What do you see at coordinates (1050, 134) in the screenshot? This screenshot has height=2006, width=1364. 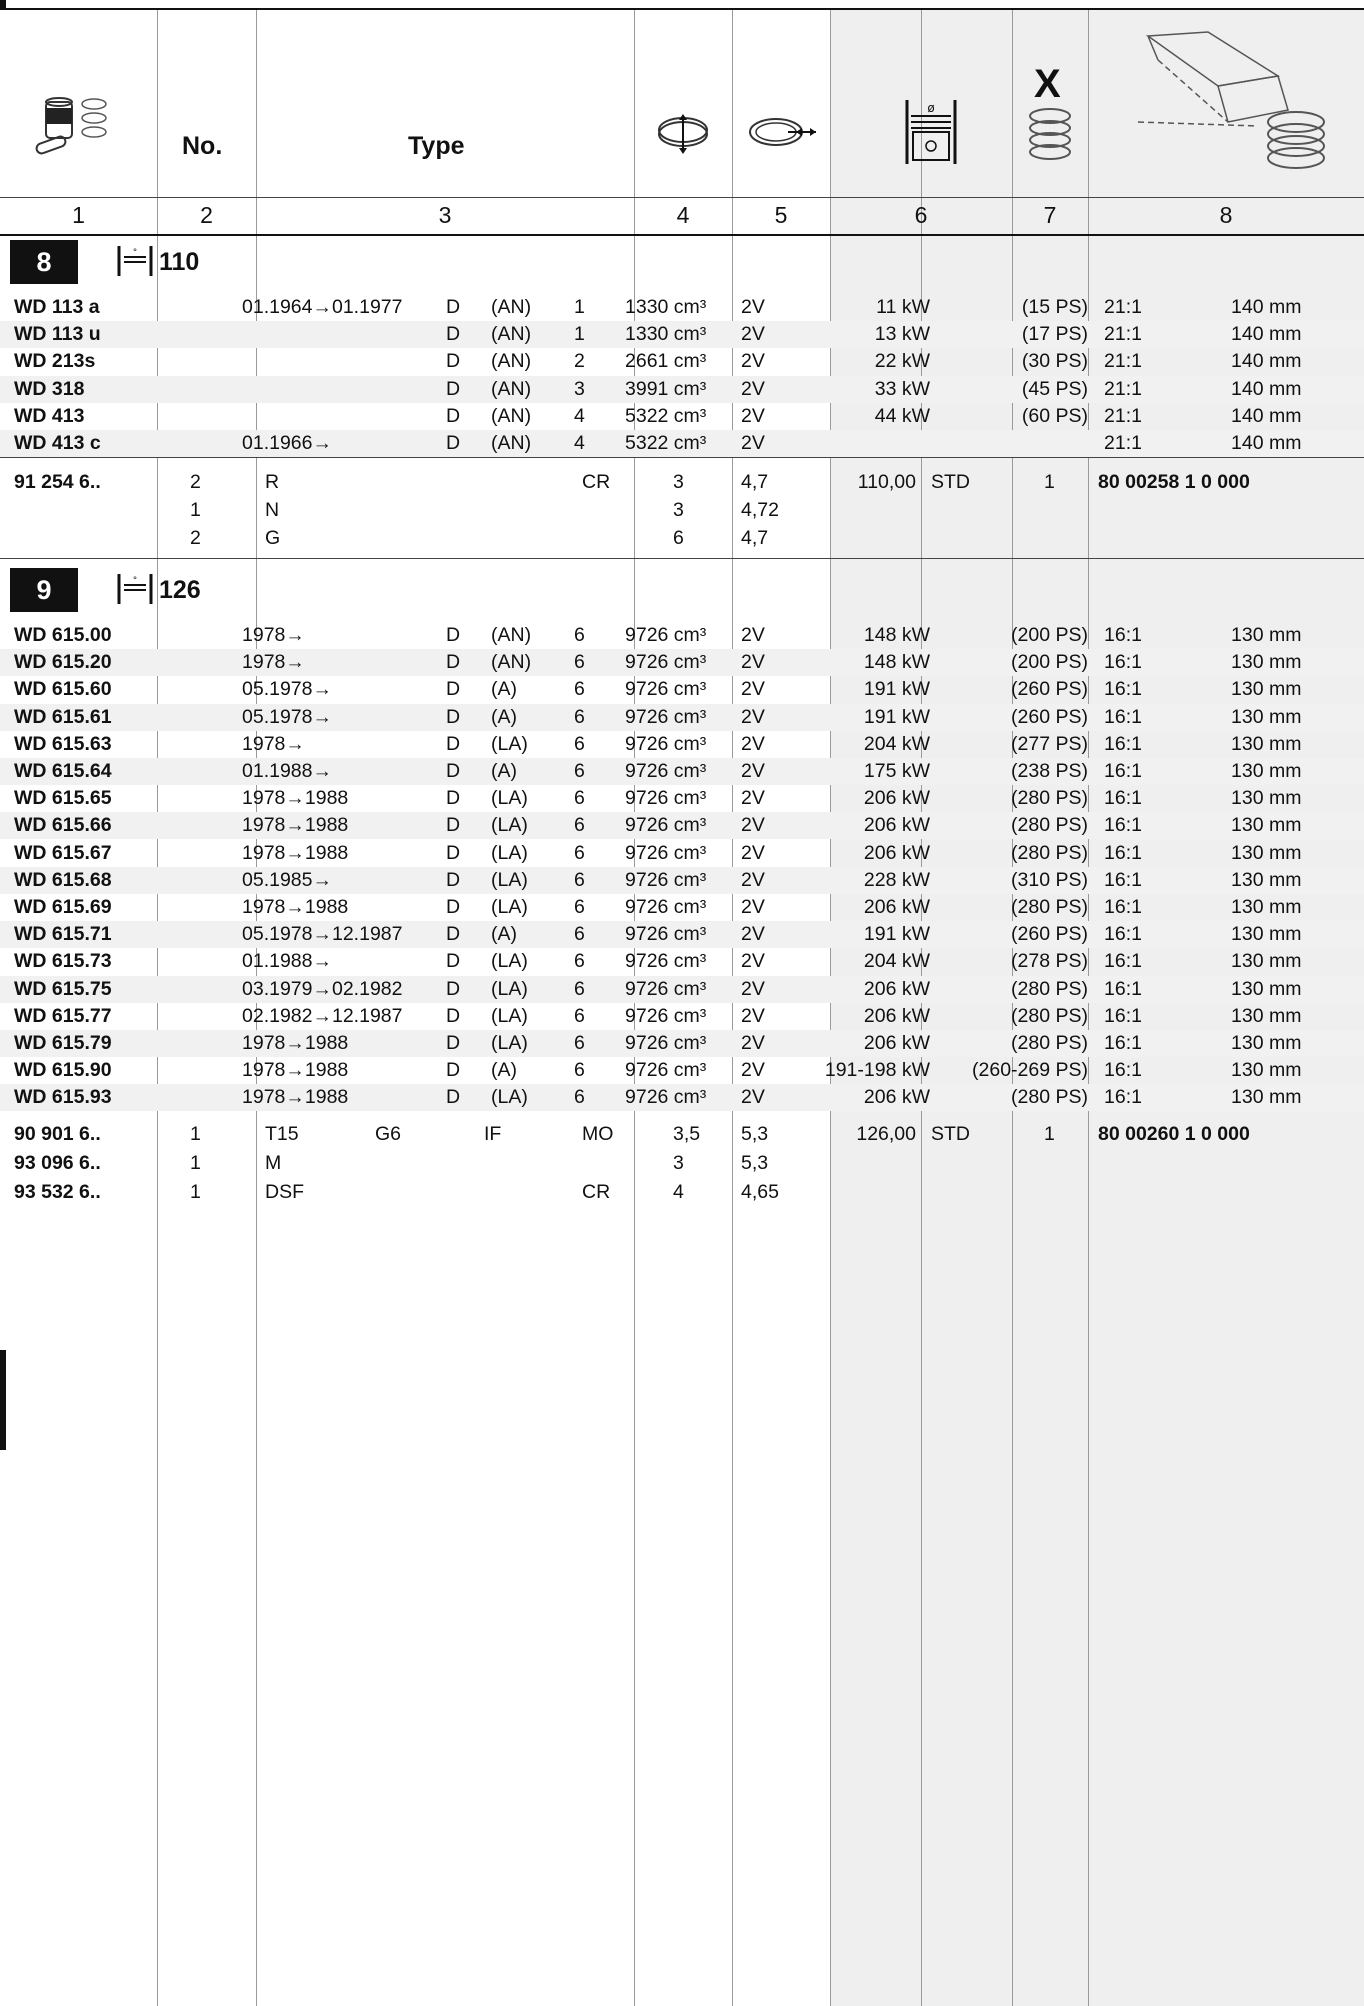 I see `quantity-rings-icon` at bounding box center [1050, 134].